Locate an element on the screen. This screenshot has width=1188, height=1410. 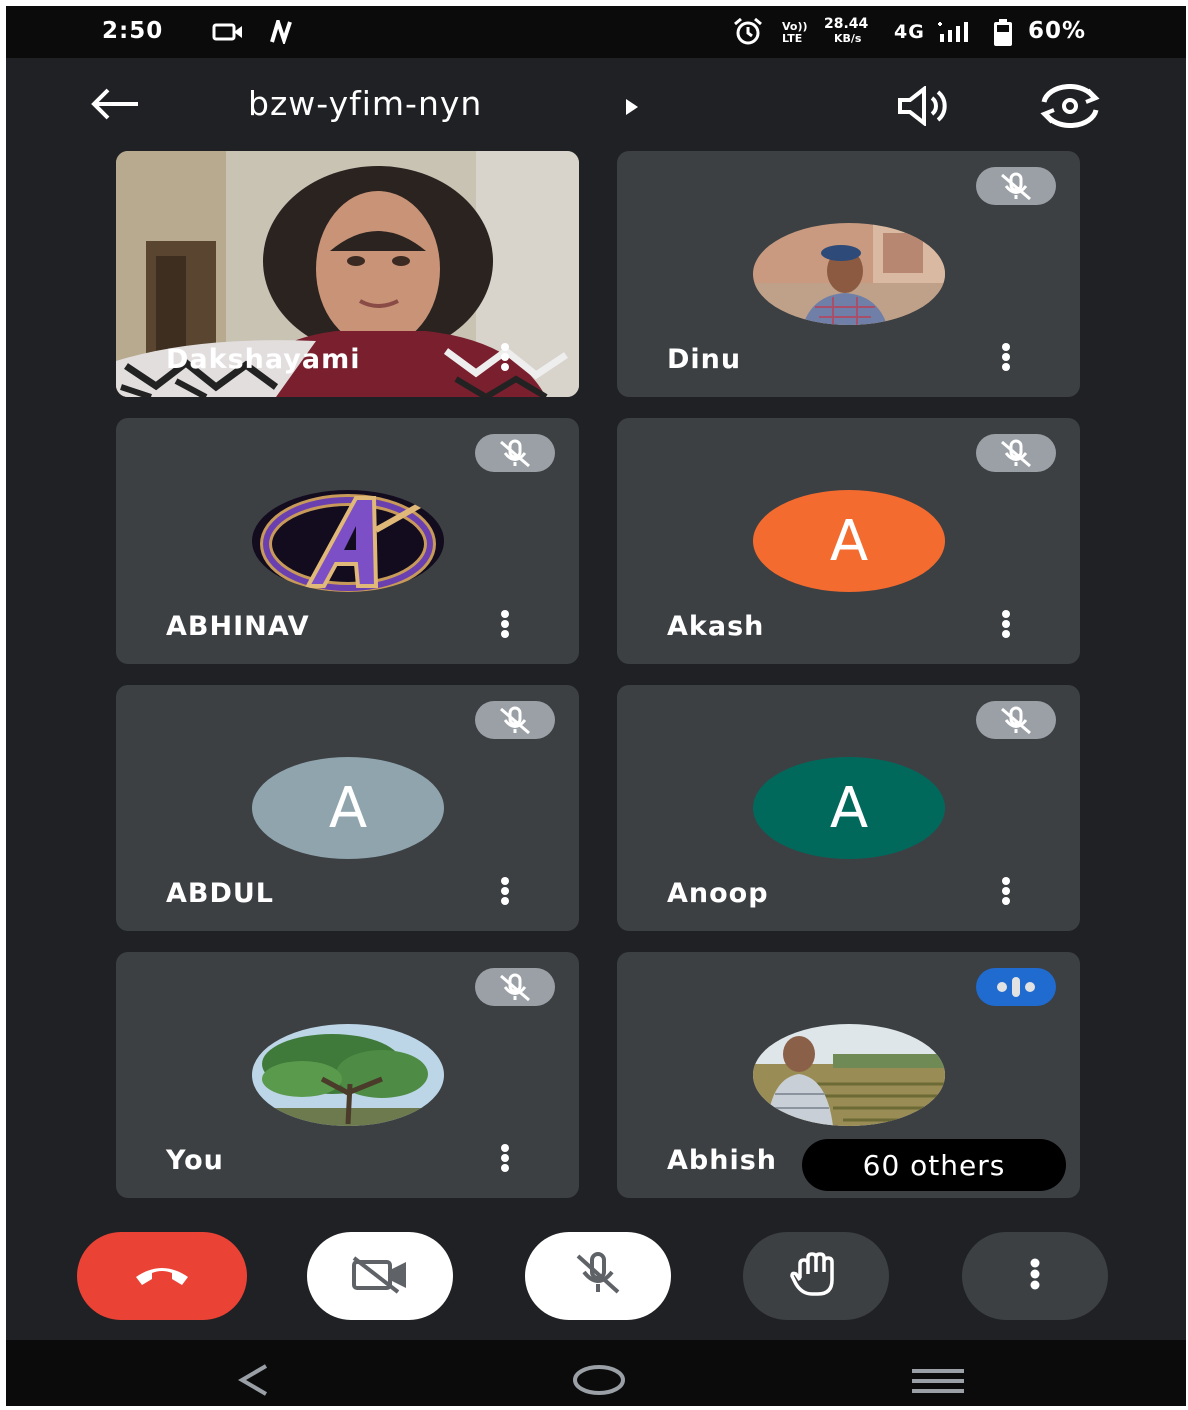
participant-name: Abhish is located at coordinates (722, 1160).